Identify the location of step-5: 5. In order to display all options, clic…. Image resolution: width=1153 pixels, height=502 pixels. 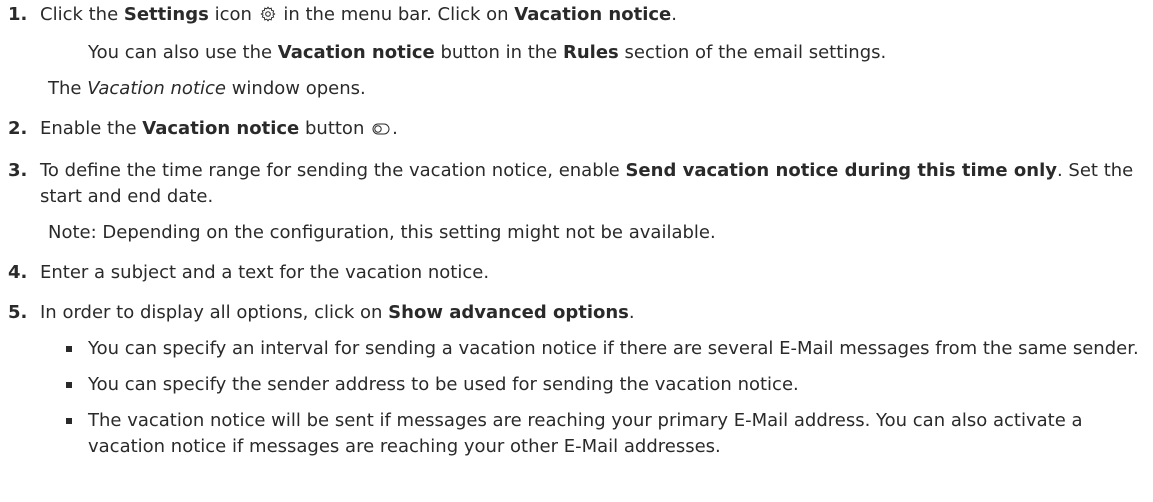
(580, 313).